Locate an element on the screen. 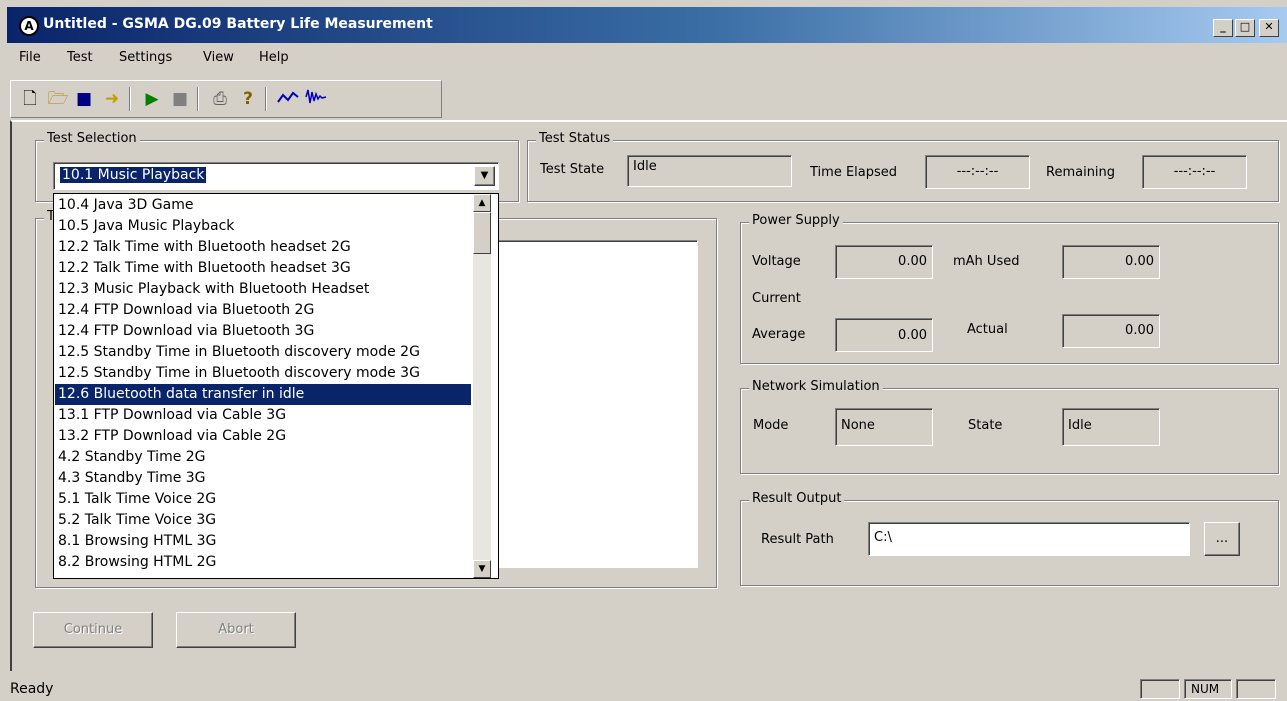 This screenshot has width=1287, height=701. scrollbar-thumb is located at coordinates (482, 233).